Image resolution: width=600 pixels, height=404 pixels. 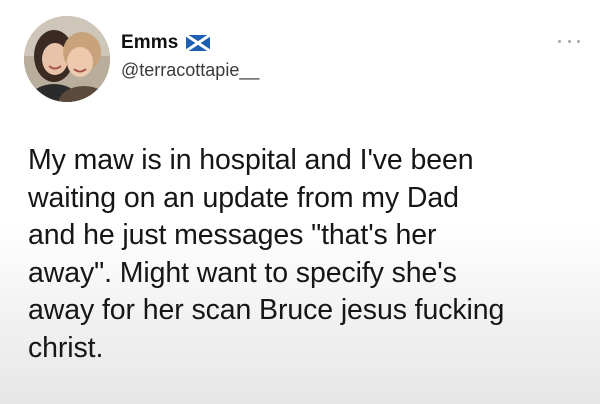 What do you see at coordinates (149, 43) in the screenshot?
I see `display-name: Emms` at bounding box center [149, 43].